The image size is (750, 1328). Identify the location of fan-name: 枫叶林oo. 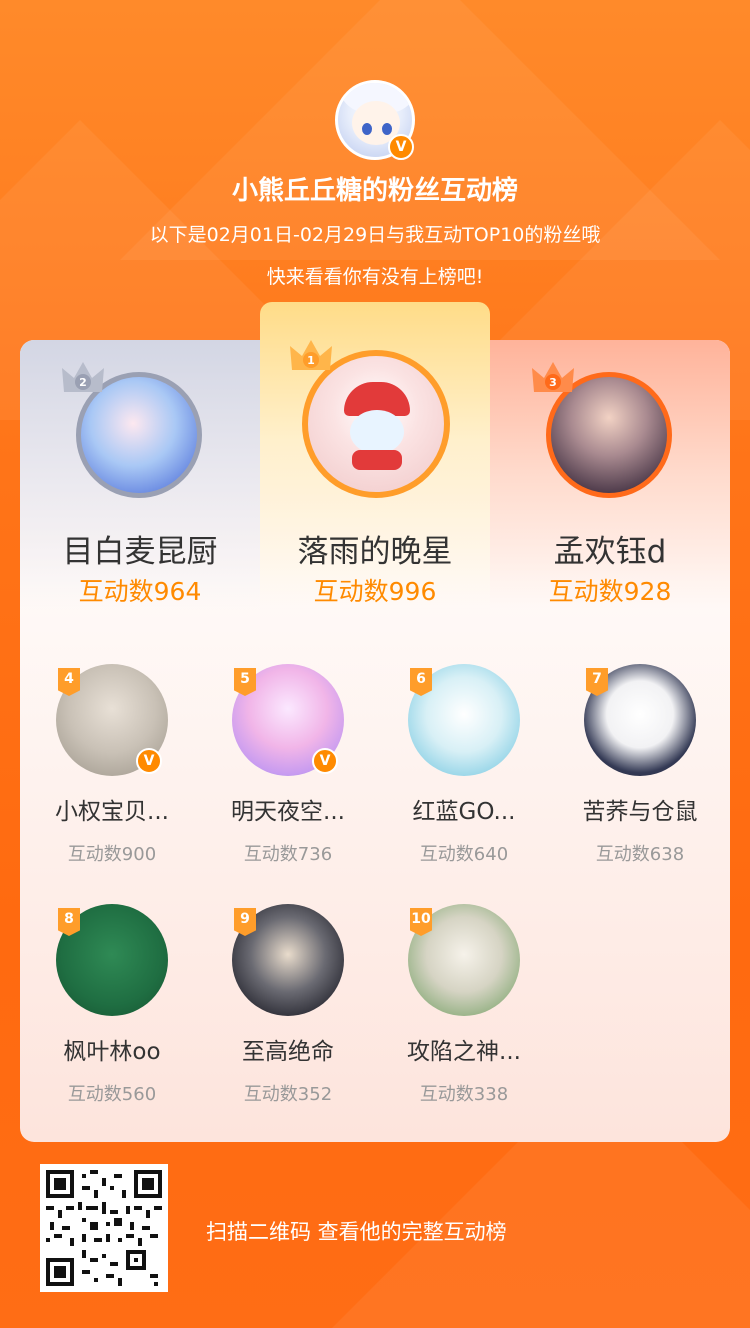
(112, 1052).